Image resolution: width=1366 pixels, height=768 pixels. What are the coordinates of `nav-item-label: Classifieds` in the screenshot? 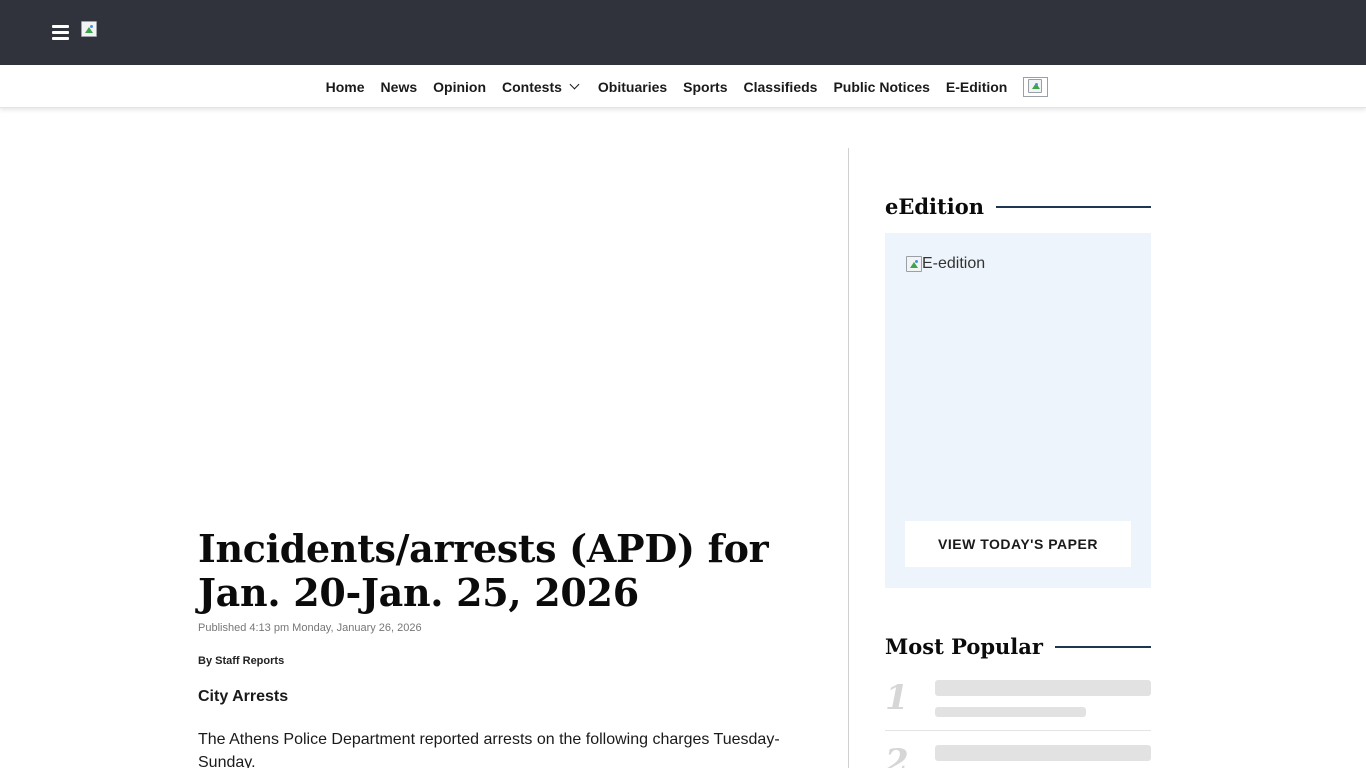 It's located at (780, 86).